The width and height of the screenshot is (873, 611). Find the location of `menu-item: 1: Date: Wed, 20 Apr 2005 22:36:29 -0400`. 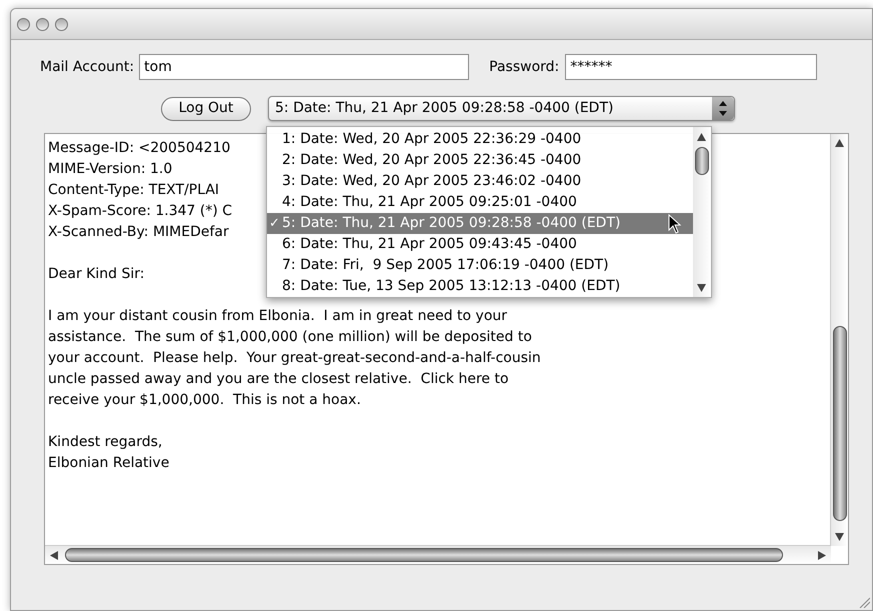

menu-item: 1: Date: Wed, 20 Apr 2005 22:36:29 -0400 is located at coordinates (481, 139).